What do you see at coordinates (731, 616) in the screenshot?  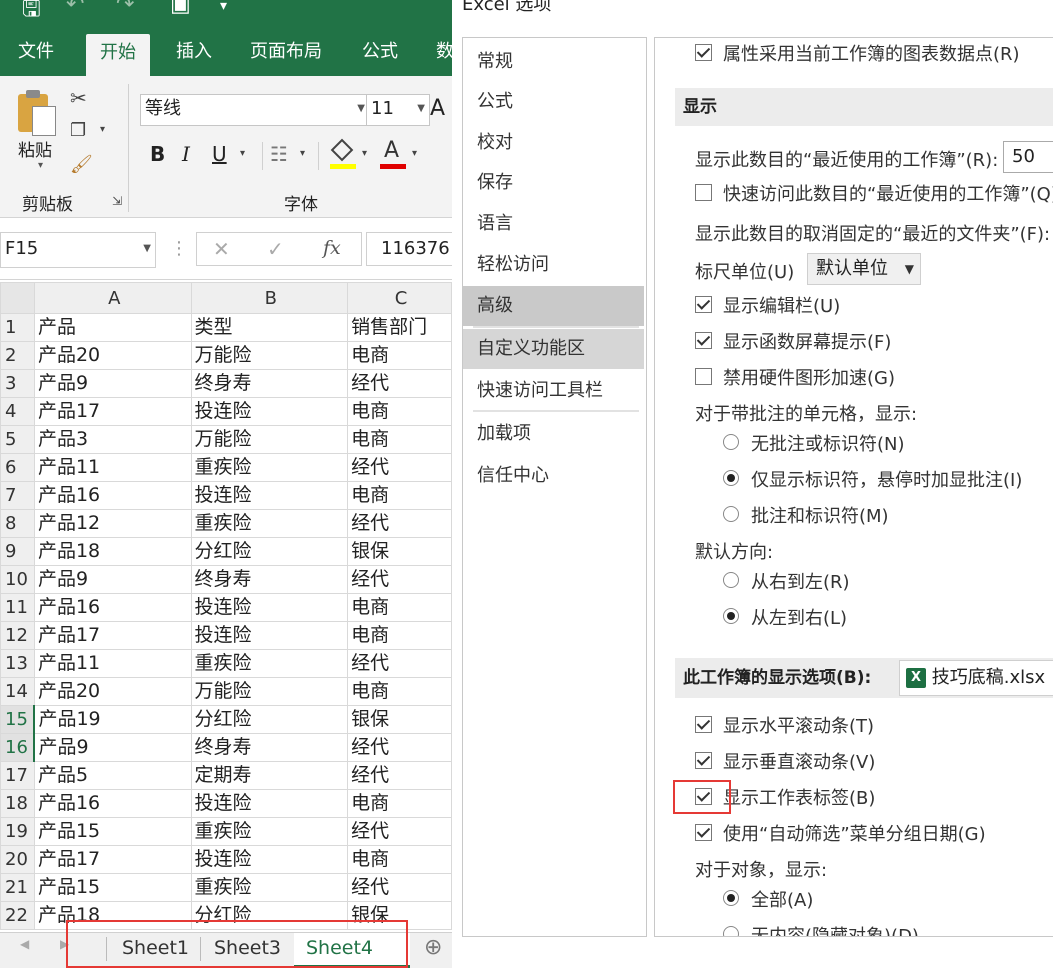 I see `left-to-right-radio` at bounding box center [731, 616].